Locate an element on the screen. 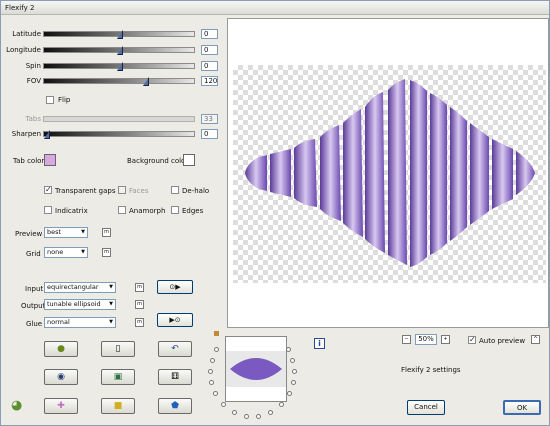 This screenshot has height=426, width=550. chevron-up-icon: ^ is located at coordinates (535, 339).